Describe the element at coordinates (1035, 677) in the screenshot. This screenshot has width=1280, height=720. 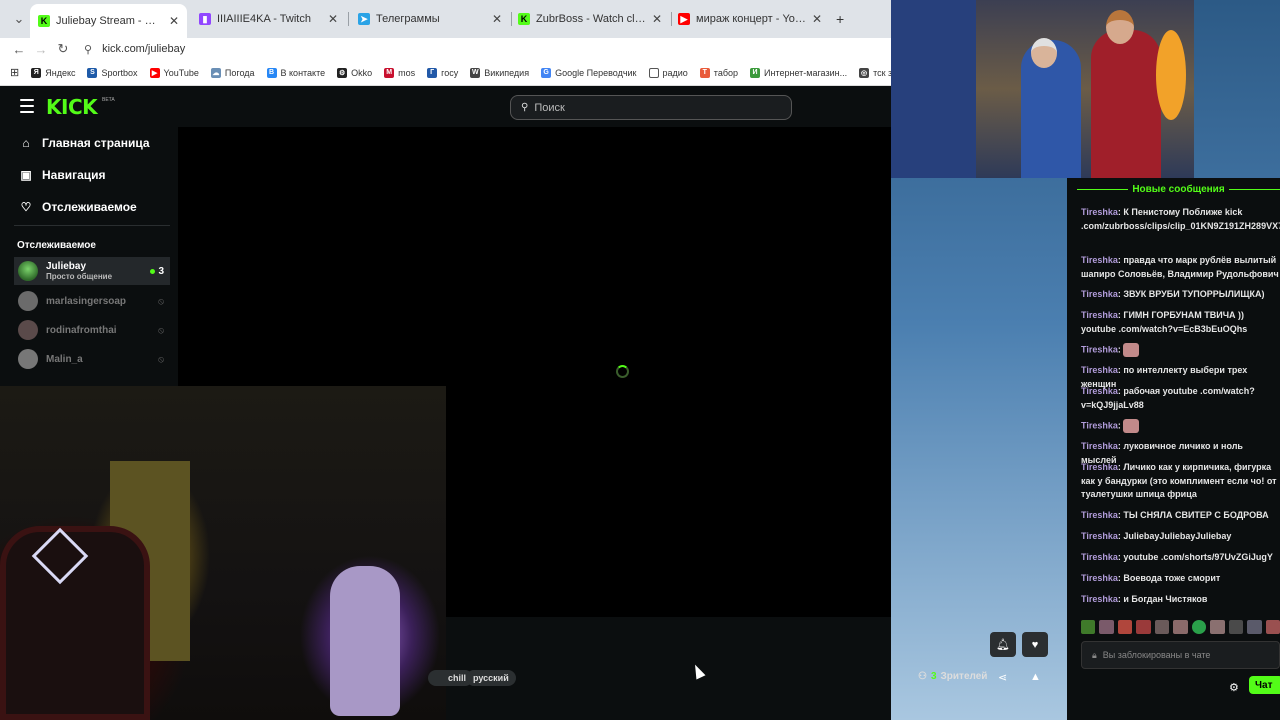
I see `report-icon: ▲` at that location.